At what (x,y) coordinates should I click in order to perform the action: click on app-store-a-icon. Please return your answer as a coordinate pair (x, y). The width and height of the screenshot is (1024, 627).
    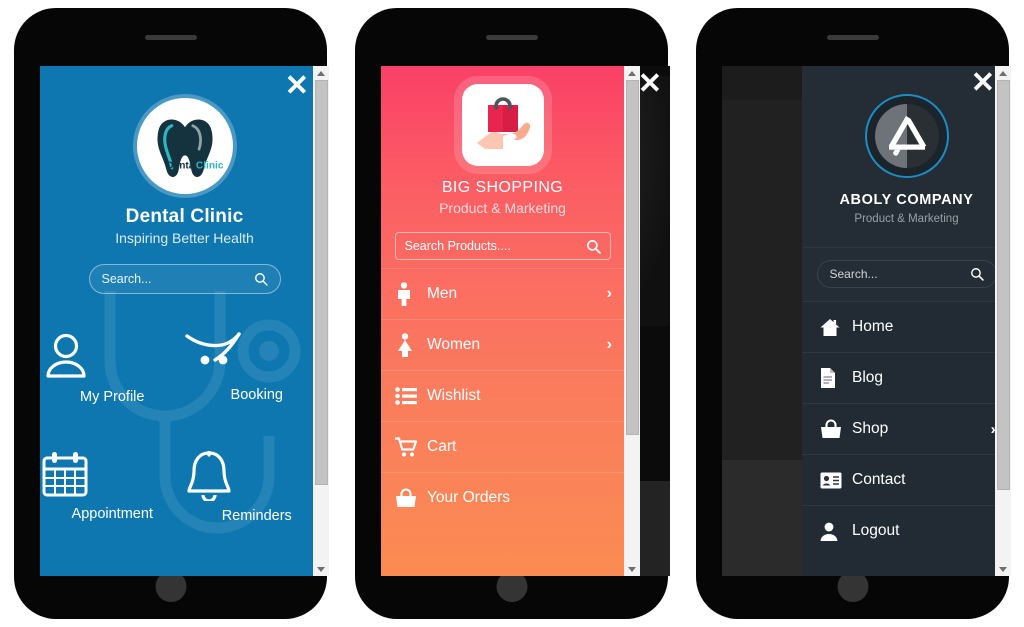
    Looking at the image, I should click on (906, 136).